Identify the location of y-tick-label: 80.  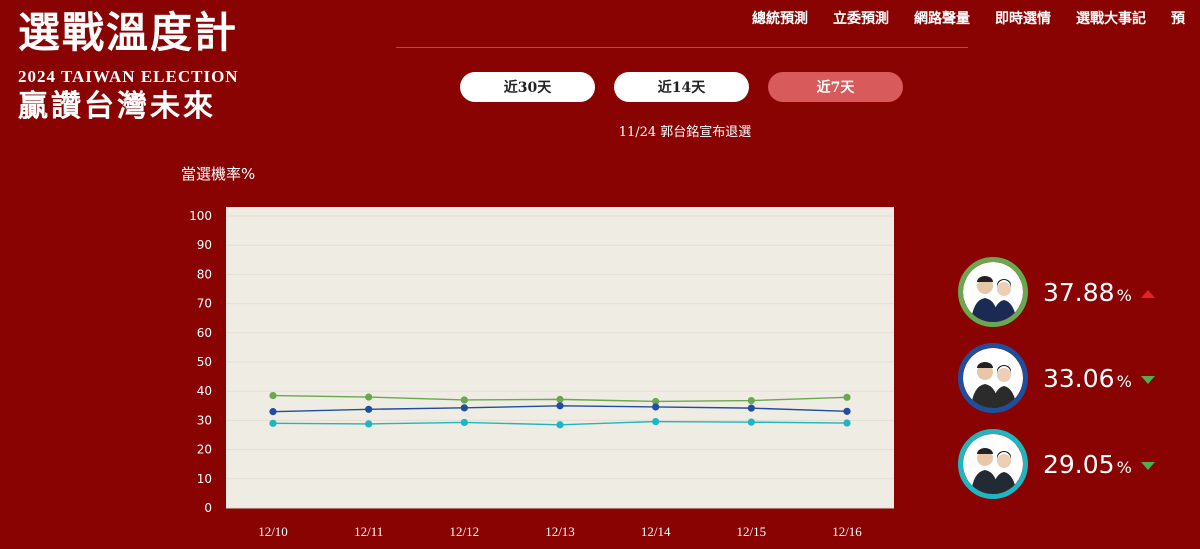
(204, 274).